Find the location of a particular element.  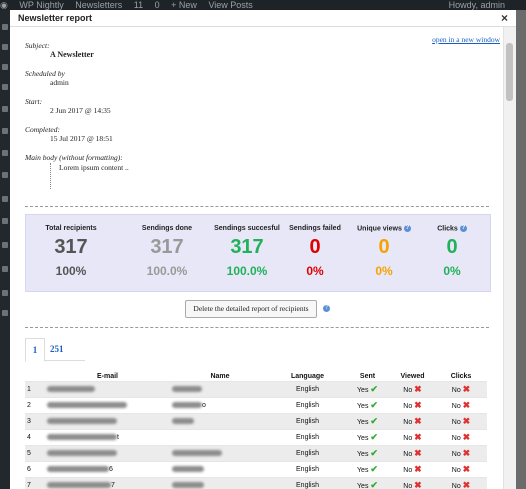

delete-report-button: Delete the detailed report of recipients is located at coordinates (251, 309).